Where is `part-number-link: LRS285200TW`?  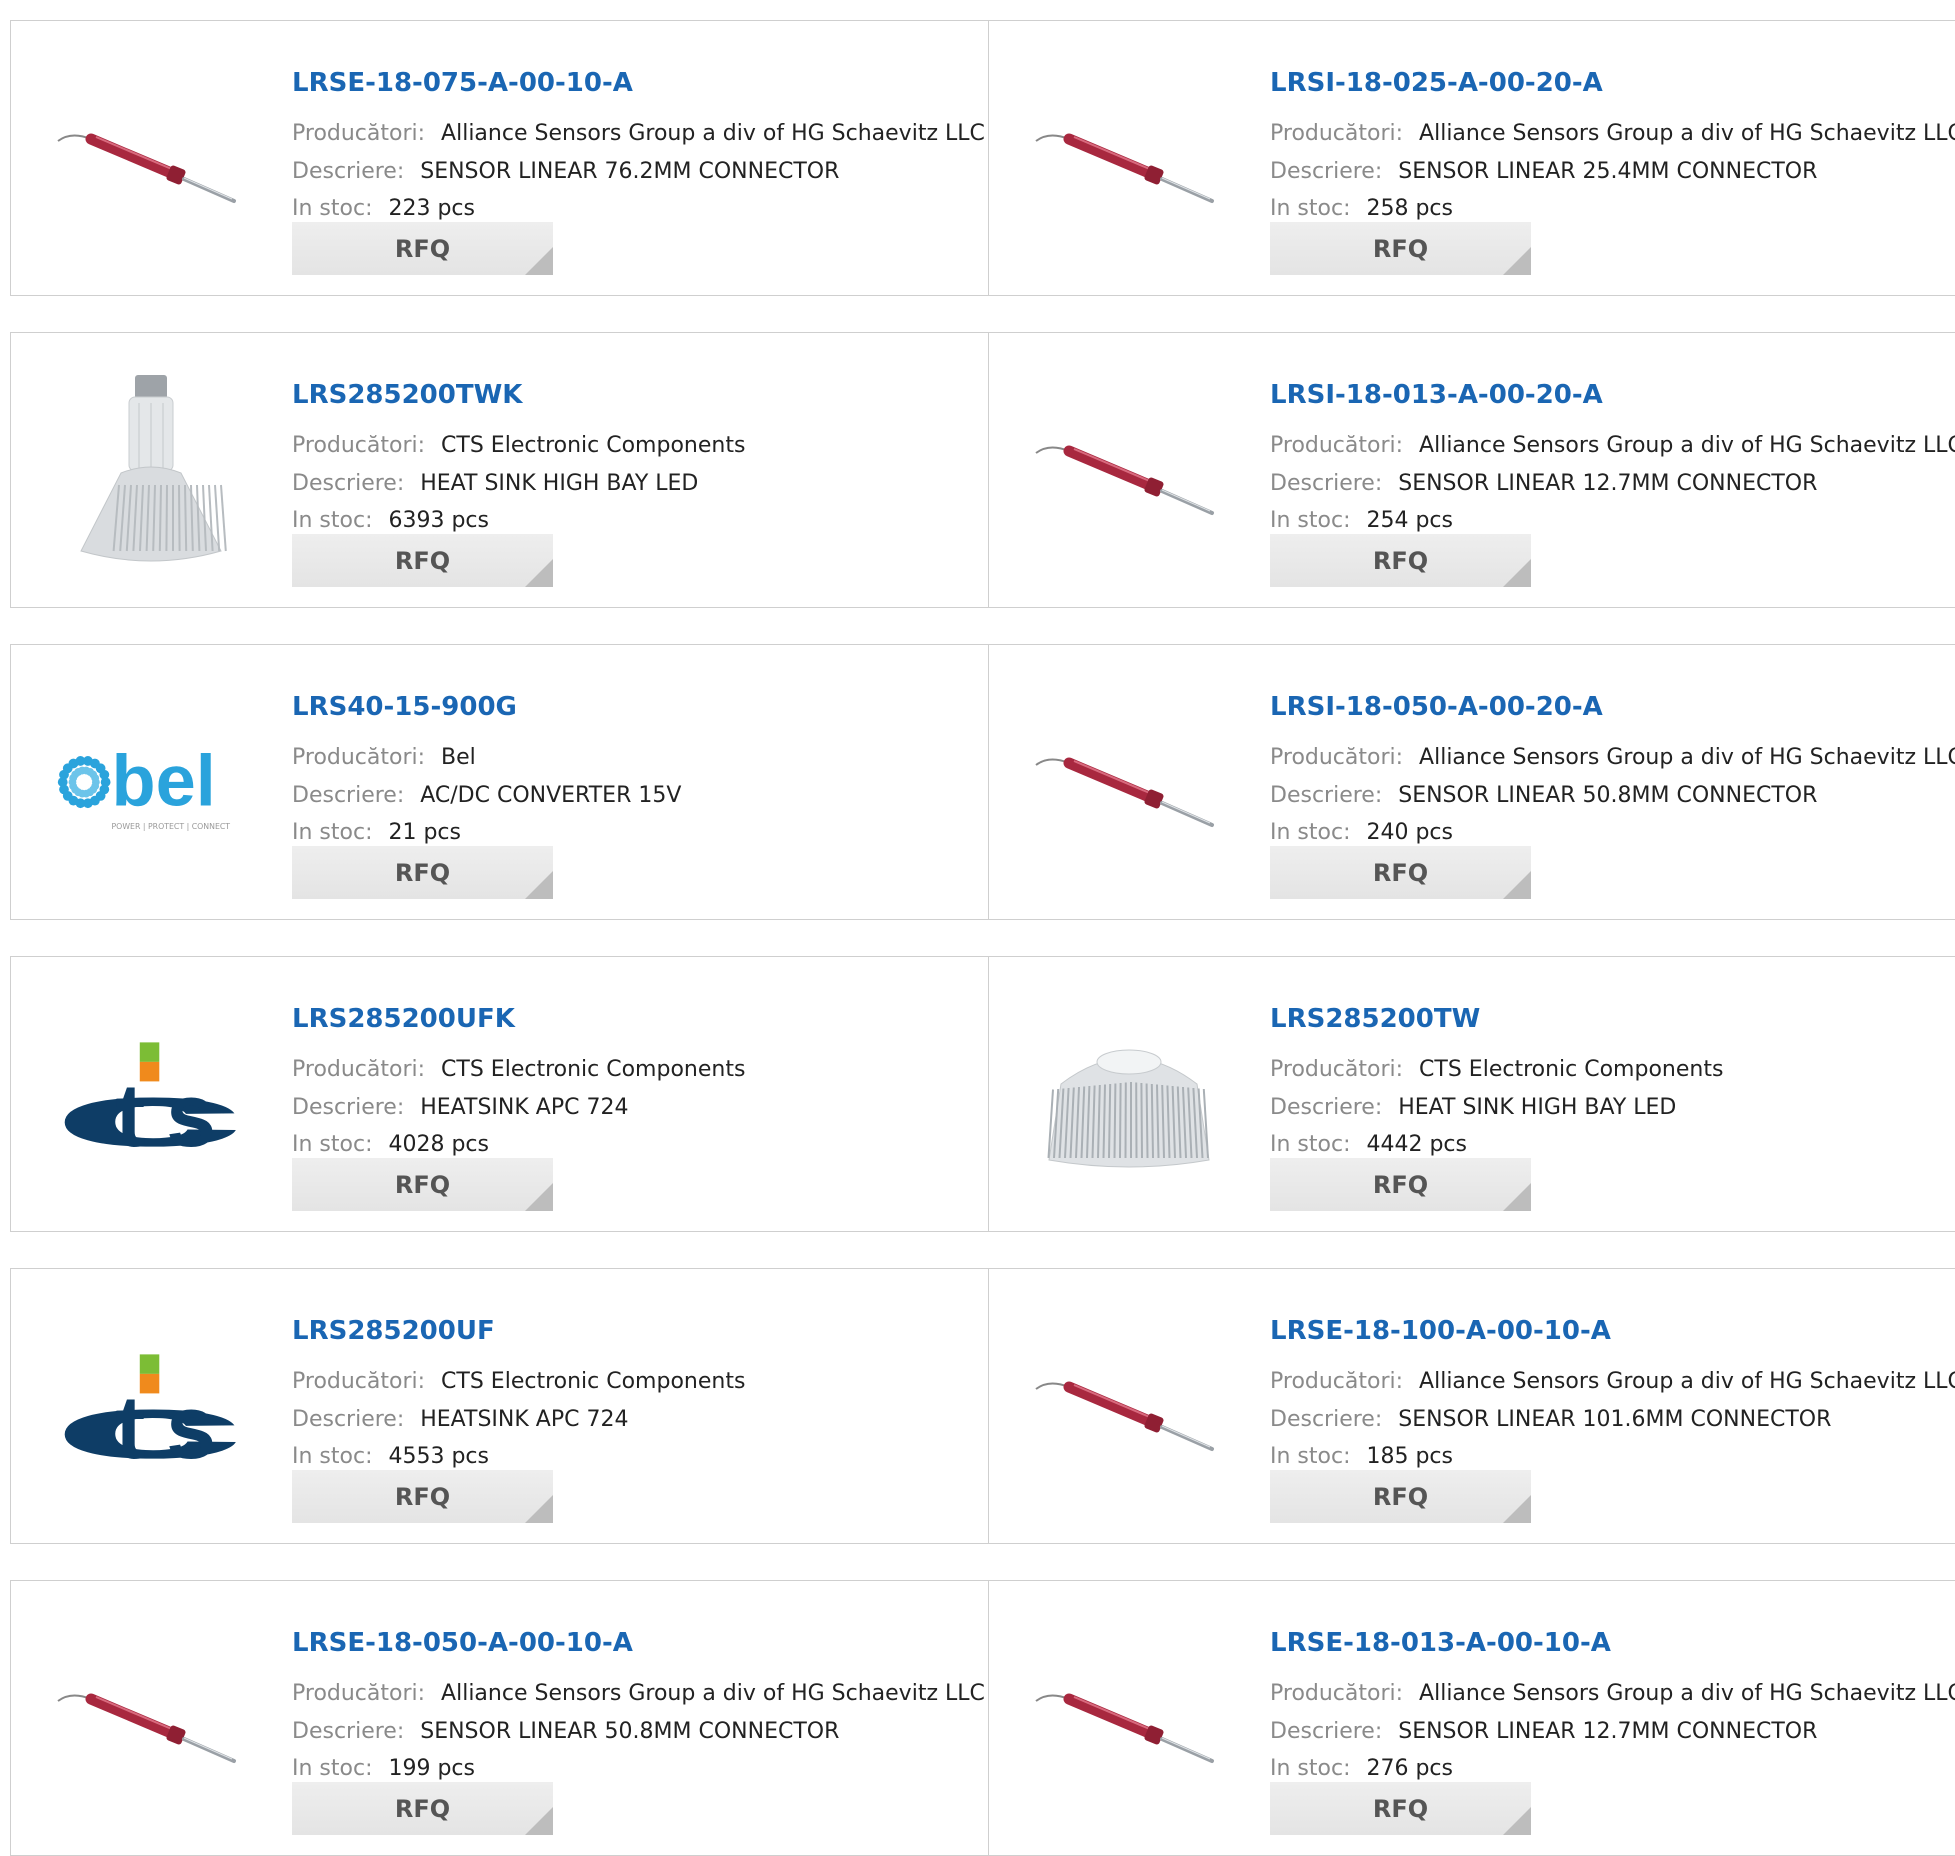 part-number-link: LRS285200TW is located at coordinates (1375, 1019).